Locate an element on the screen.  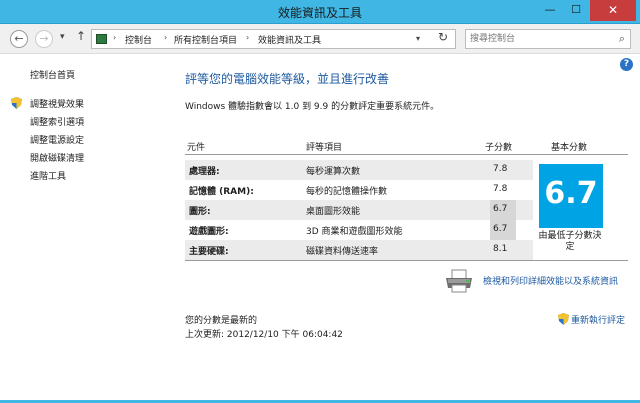
rerun-assessment-link: 重新執行評定 is located at coordinates (598, 319).